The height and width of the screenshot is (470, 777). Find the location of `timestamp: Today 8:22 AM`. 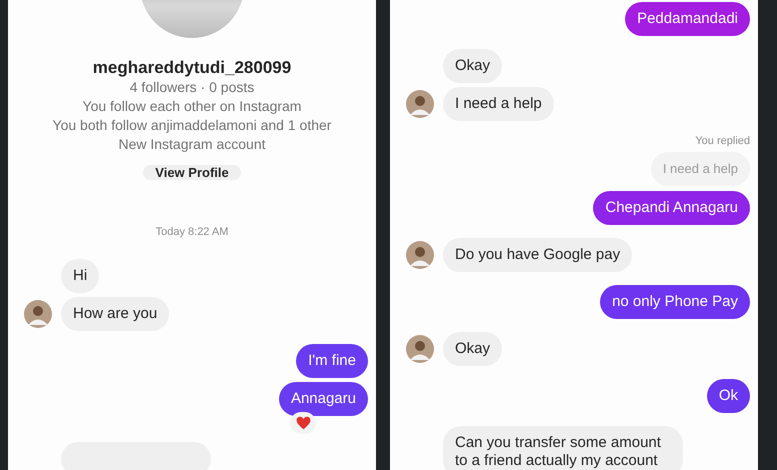

timestamp: Today 8:22 AM is located at coordinates (192, 232).